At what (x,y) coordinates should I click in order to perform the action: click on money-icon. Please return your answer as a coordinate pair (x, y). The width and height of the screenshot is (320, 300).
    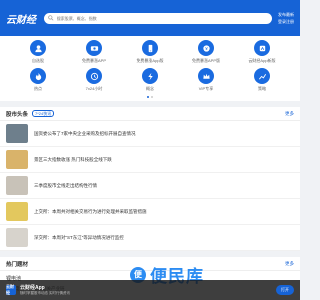
    Looking at the image, I should click on (94, 48).